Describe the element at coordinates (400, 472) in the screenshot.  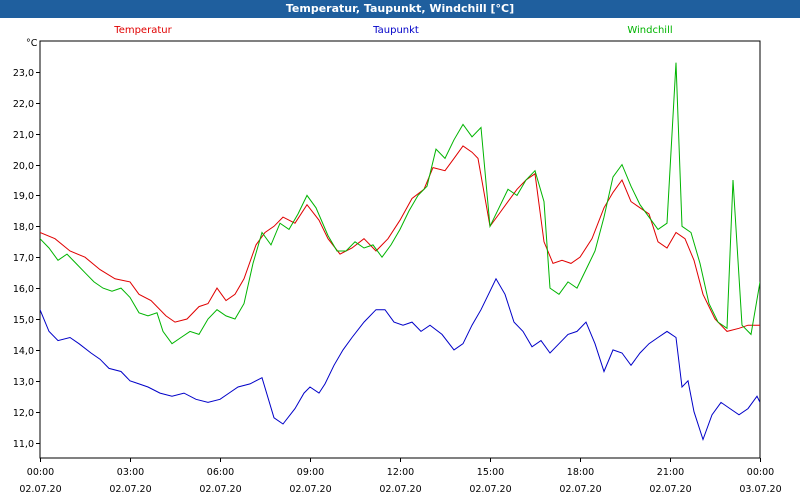
I see `x-tick-time: 12:00` at that location.